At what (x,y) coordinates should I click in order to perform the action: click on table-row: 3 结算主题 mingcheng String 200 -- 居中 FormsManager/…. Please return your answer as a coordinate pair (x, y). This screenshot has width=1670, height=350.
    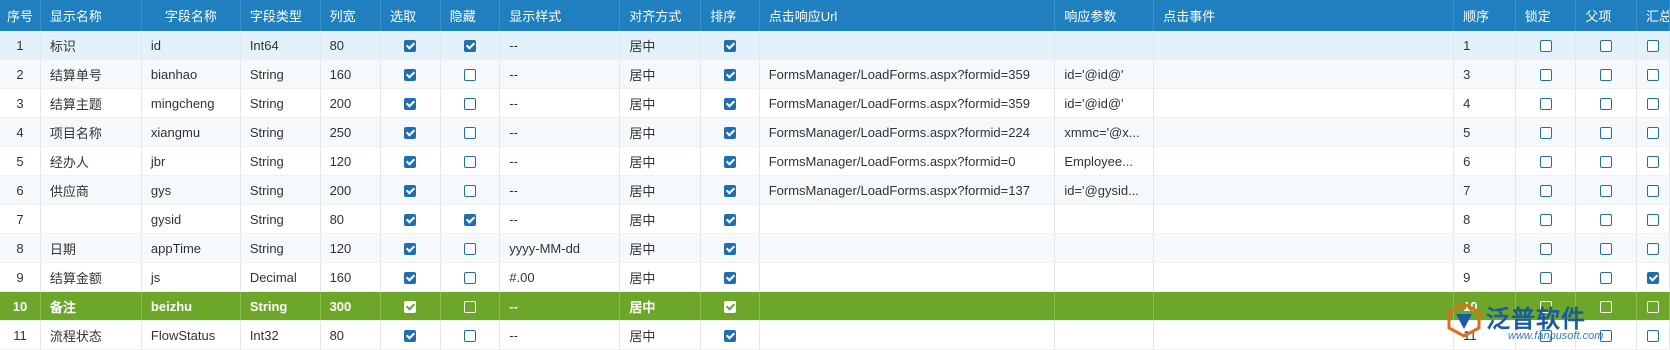
    Looking at the image, I should click on (835, 103).